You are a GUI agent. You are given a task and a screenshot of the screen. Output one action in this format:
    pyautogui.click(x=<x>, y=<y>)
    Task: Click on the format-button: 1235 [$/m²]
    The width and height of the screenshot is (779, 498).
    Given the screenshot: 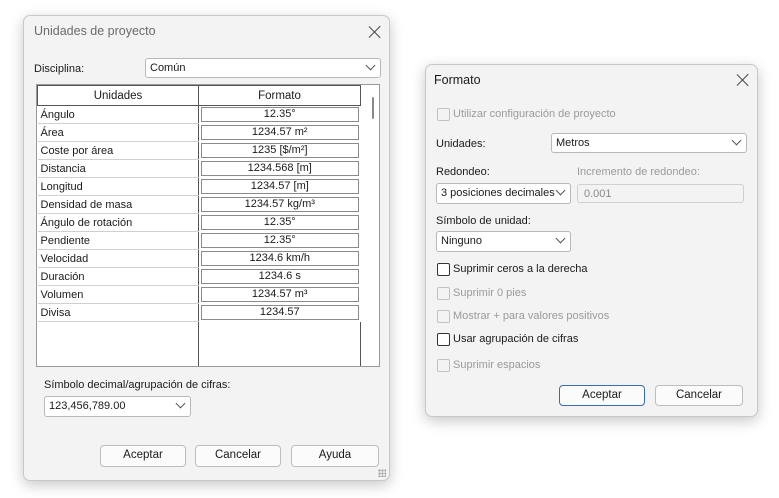 What is the action you would take?
    pyautogui.click(x=280, y=150)
    